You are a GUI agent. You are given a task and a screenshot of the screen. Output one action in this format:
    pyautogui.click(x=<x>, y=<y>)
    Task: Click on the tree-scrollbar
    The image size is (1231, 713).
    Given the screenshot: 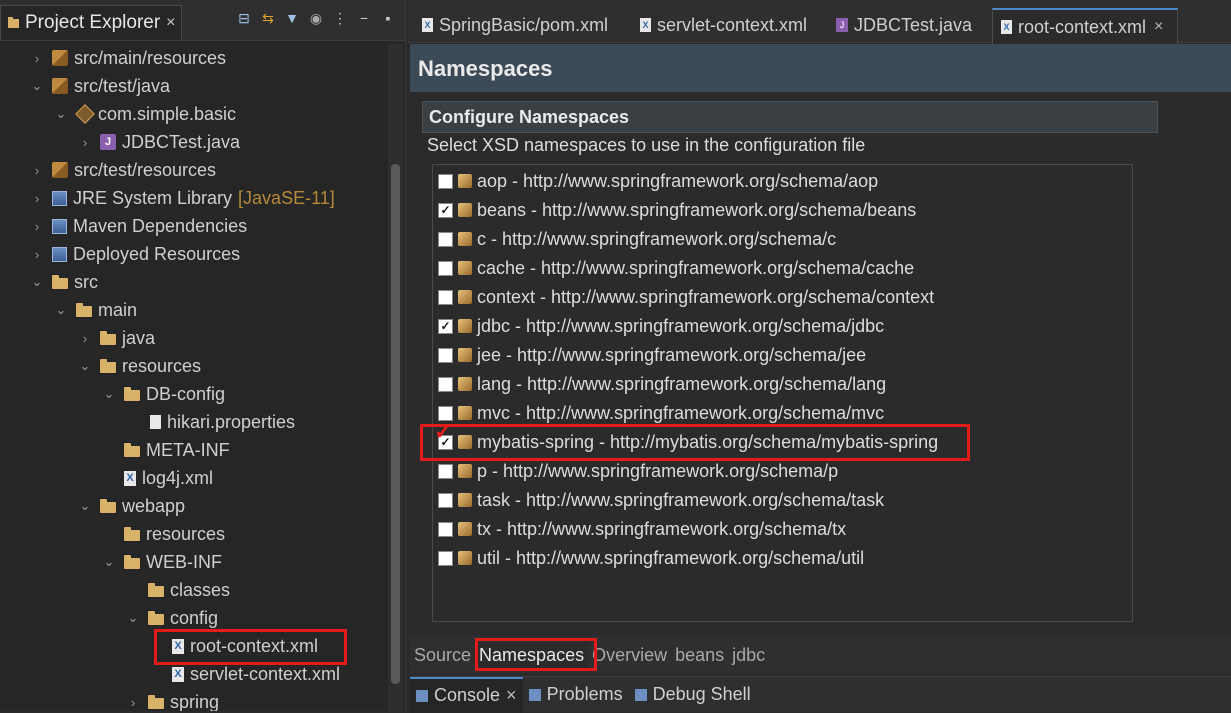 What is the action you would take?
    pyautogui.click(x=395, y=377)
    